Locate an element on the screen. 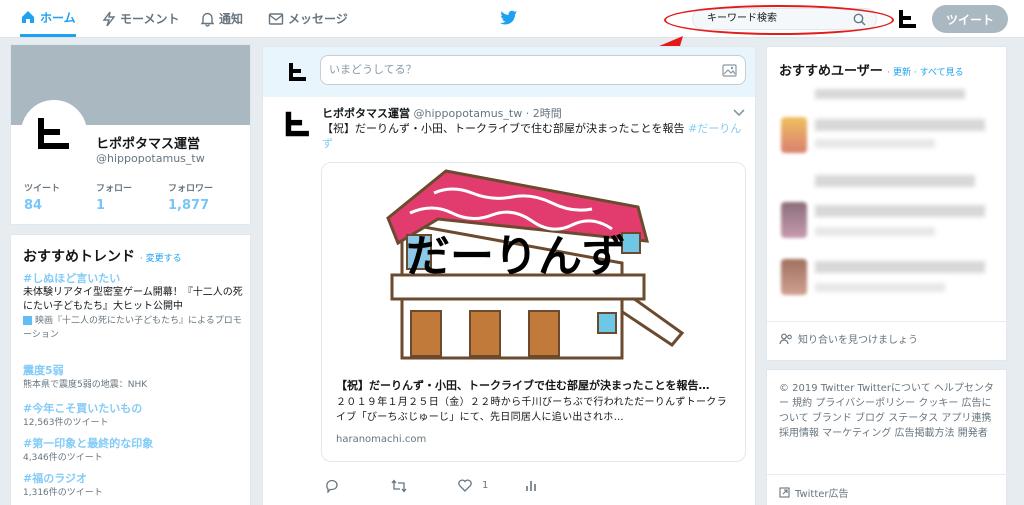 Image resolution: width=1024 pixels, height=505 pixels. stat-followers: フォロワー 1,877 is located at coordinates (190, 197).